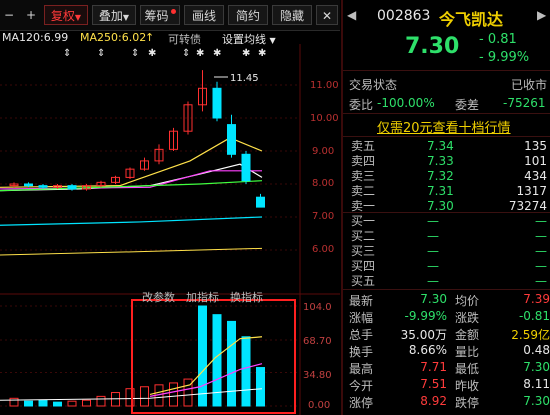  What do you see at coordinates (248, 15) in the screenshot?
I see `jianyue-button: 简约` at bounding box center [248, 15].